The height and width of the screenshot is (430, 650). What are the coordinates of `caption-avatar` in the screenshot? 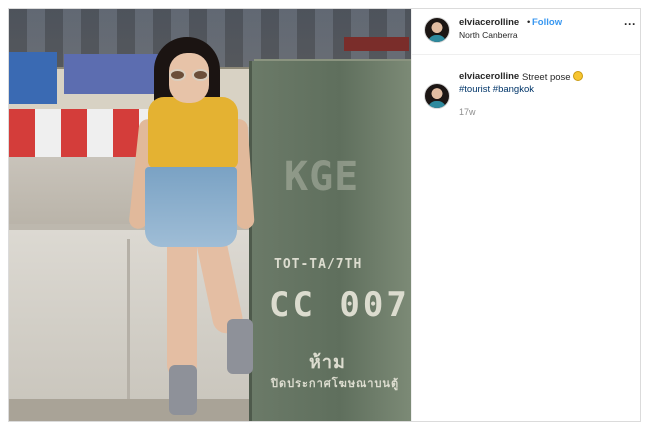 It's located at (437, 96).